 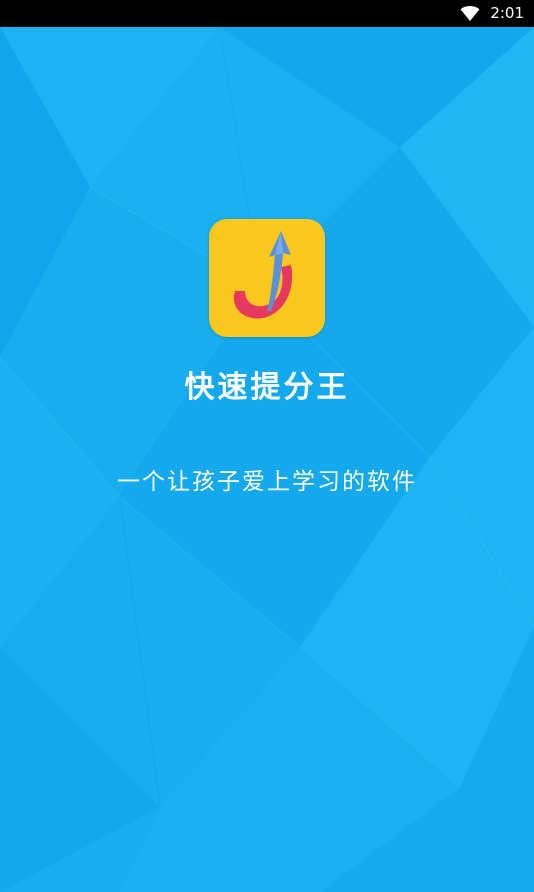 I want to click on app-tagline: 一个让孩子爱上学习的软件, so click(x=267, y=482).